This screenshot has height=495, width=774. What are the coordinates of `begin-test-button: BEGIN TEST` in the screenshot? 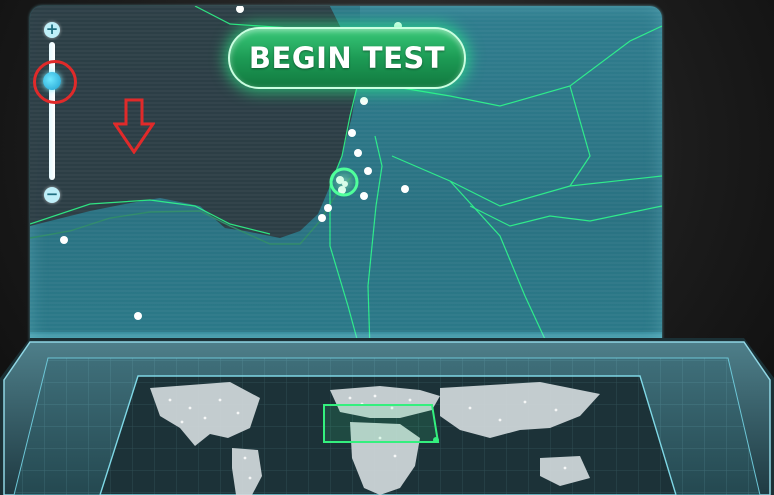 It's located at (347, 58).